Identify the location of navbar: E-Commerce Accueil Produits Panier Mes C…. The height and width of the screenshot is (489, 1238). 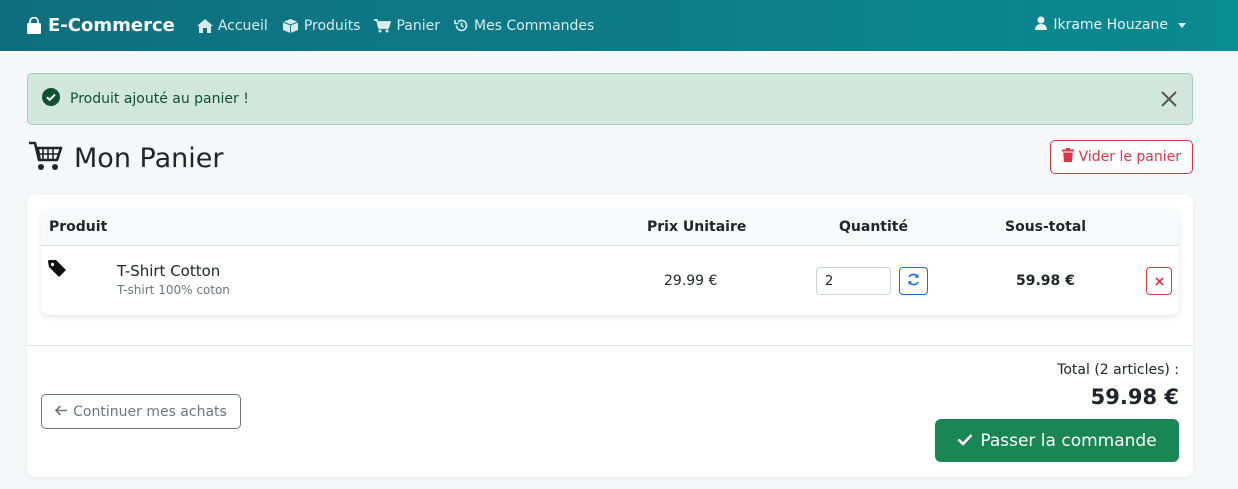
(619, 25).